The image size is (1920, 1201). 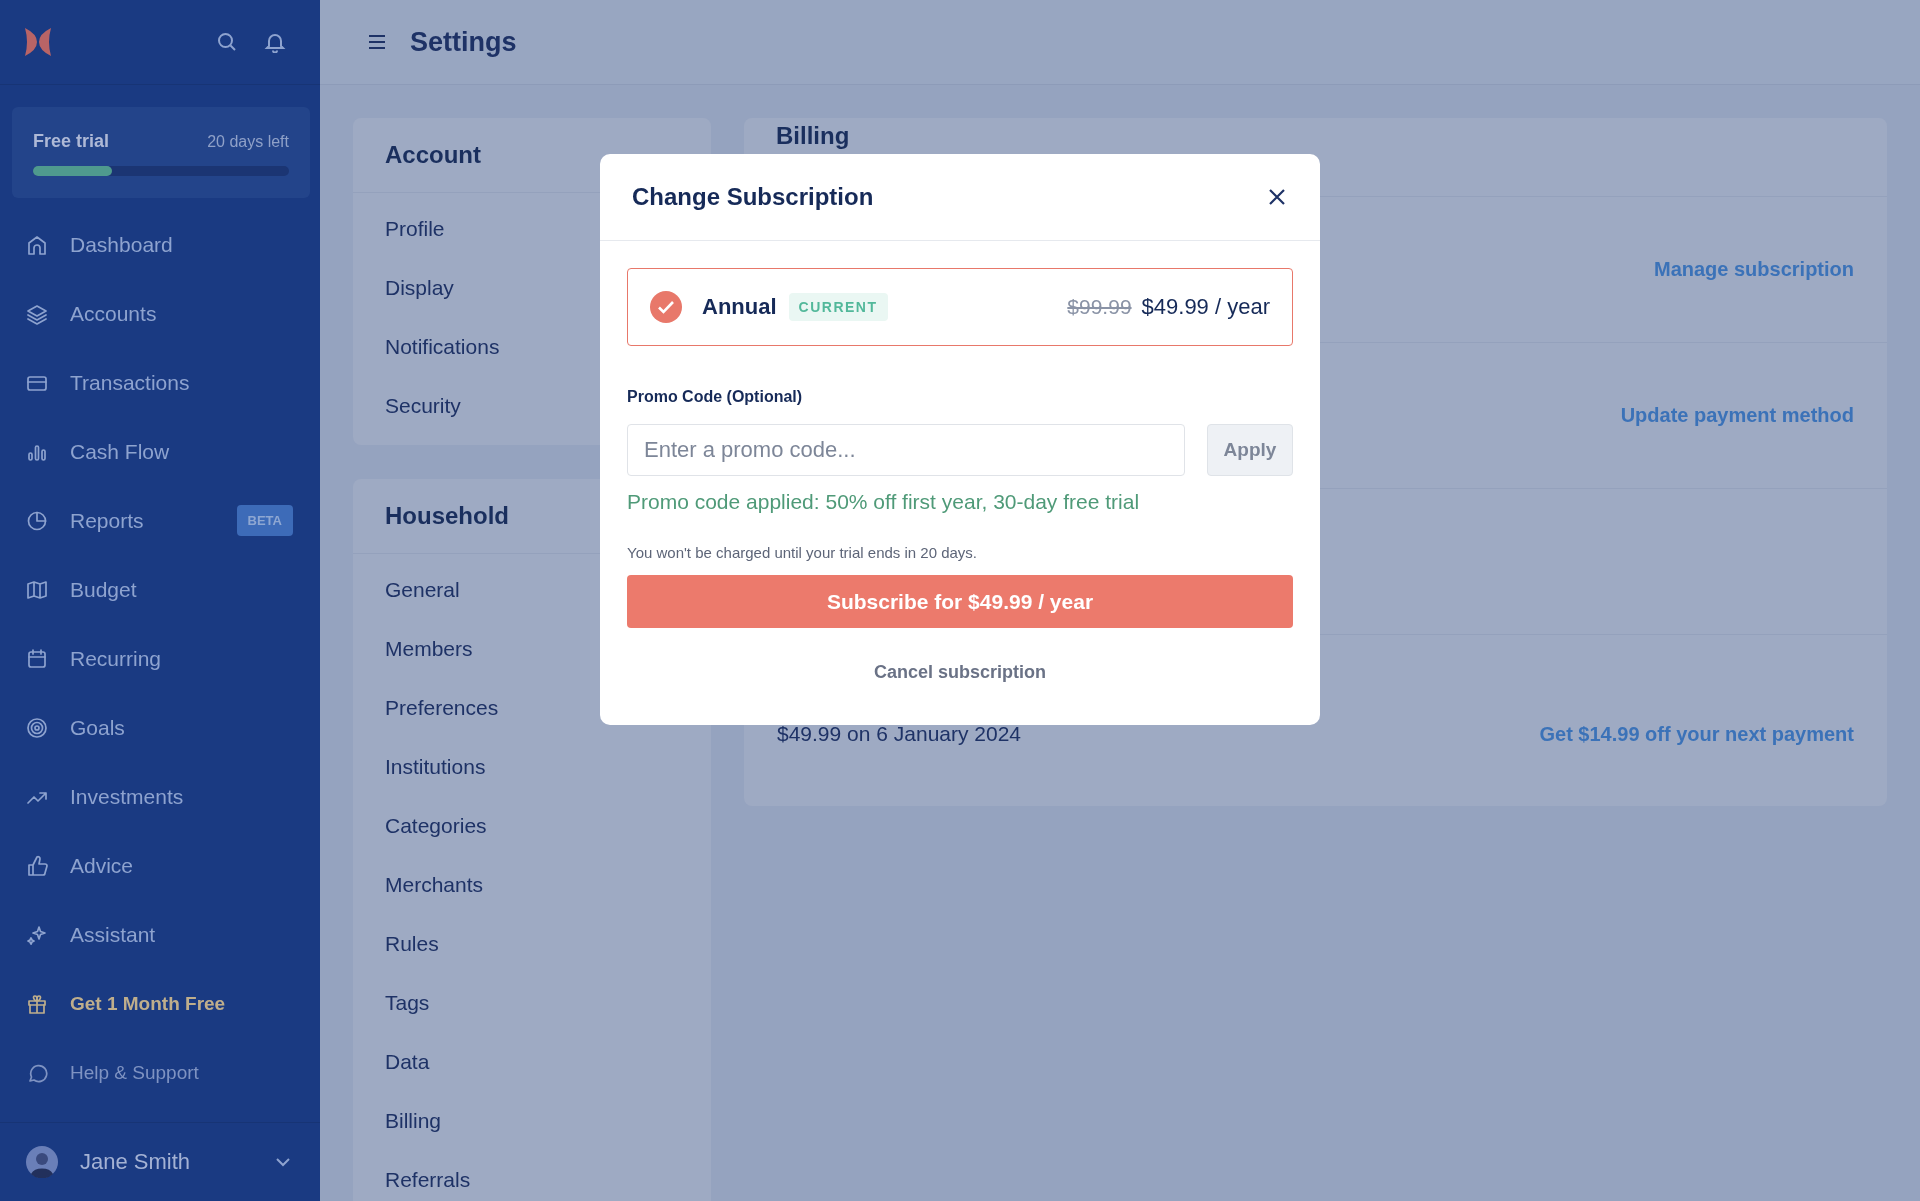 What do you see at coordinates (173, 865) in the screenshot?
I see `nav-item: Advice` at bounding box center [173, 865].